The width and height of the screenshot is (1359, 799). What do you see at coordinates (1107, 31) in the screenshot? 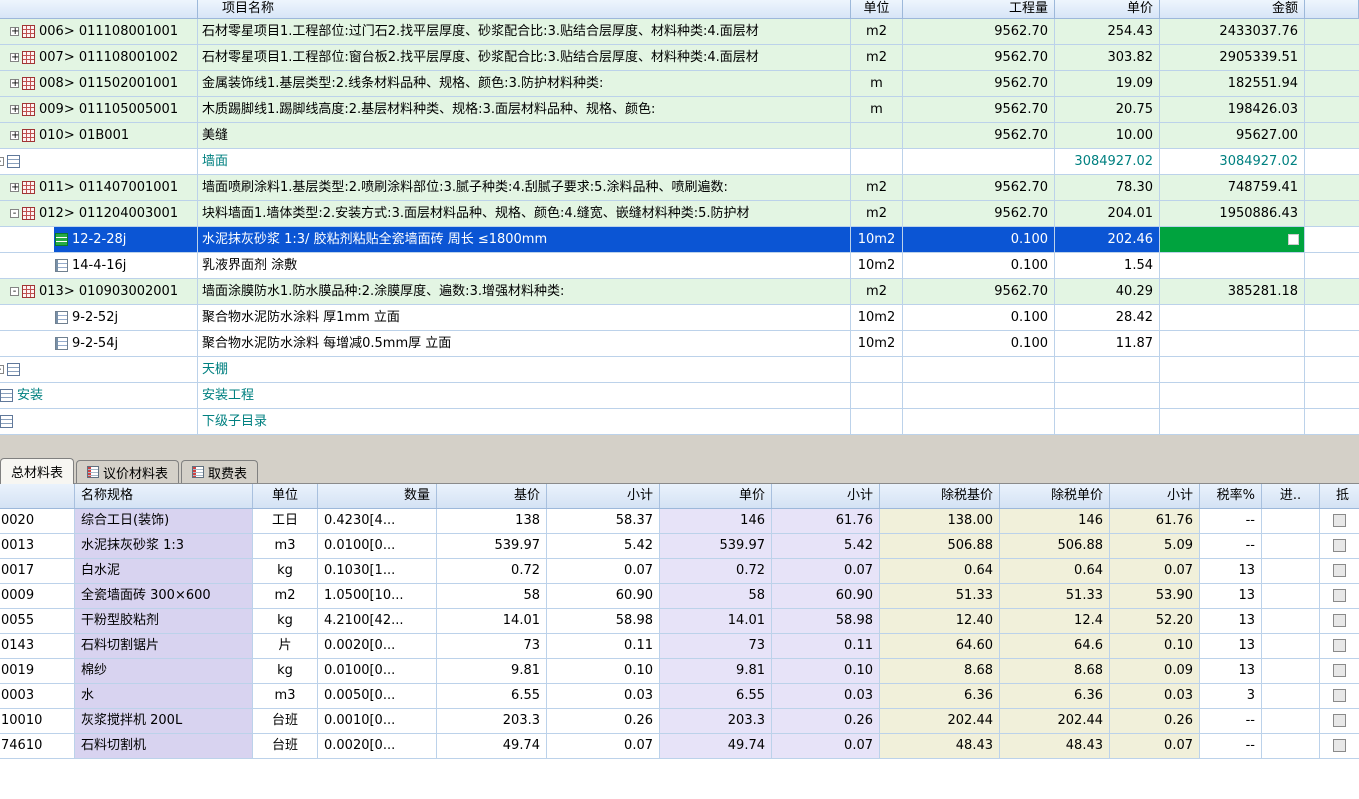
I see `unit-price-cell: 254.43` at bounding box center [1107, 31].